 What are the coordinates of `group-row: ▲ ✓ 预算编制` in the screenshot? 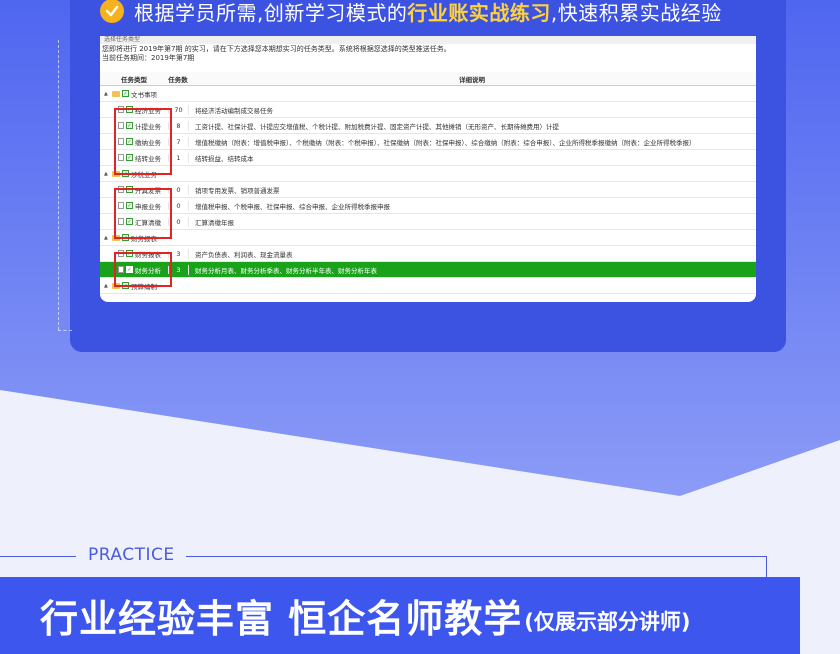 It's located at (428, 286).